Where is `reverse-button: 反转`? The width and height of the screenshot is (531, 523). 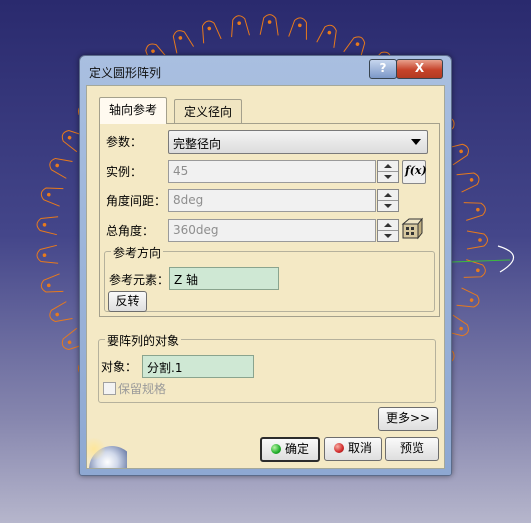
reverse-button: 反转 is located at coordinates (127, 301).